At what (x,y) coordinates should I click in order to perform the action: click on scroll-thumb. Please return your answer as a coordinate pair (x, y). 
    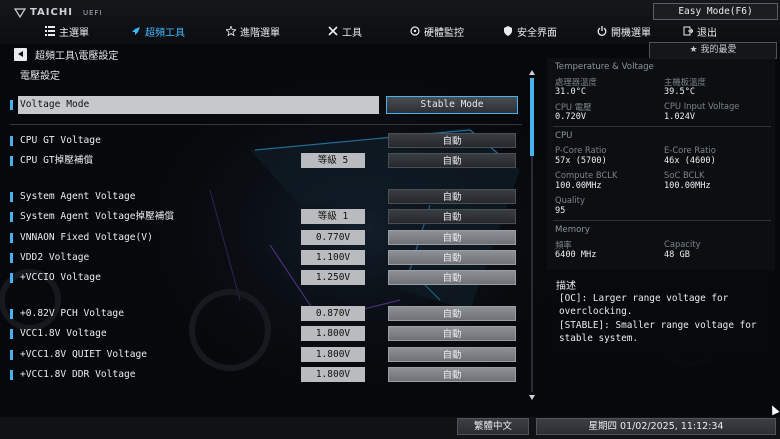
    Looking at the image, I should click on (532, 117).